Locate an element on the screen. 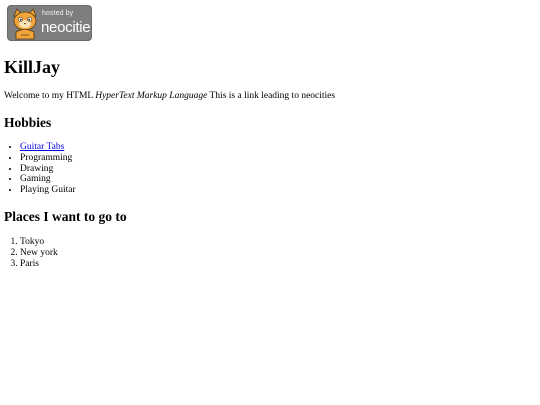 This screenshot has height=405, width=540. list-item: Drawing is located at coordinates (48, 169).